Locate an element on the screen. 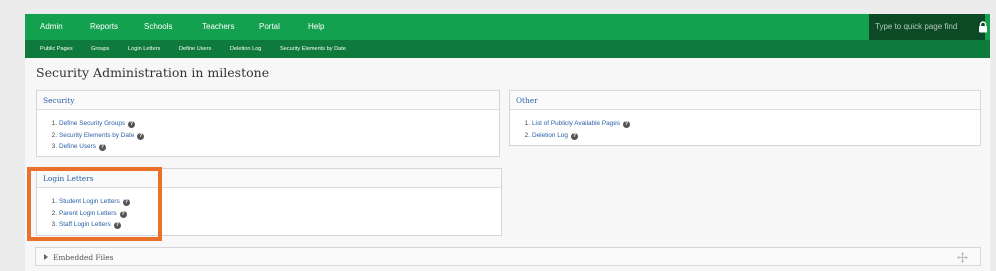  move-icon is located at coordinates (962, 257).